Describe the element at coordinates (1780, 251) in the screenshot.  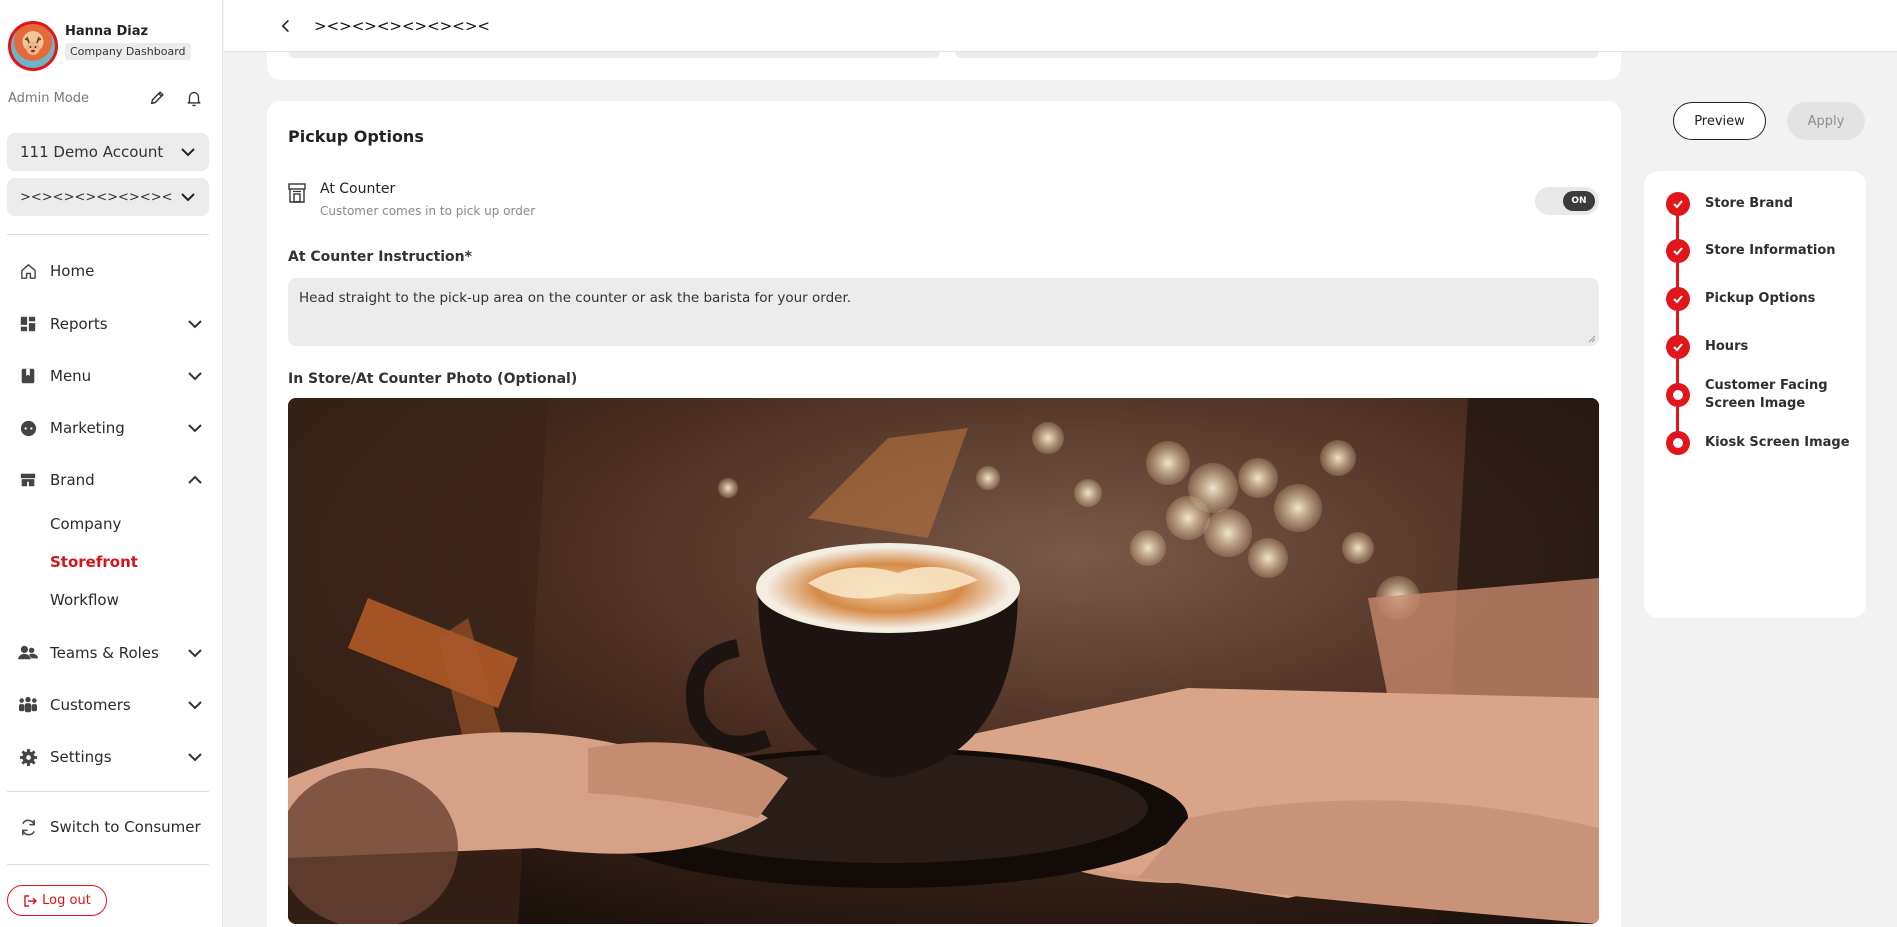
I see `step-store-information: Store Information` at that location.